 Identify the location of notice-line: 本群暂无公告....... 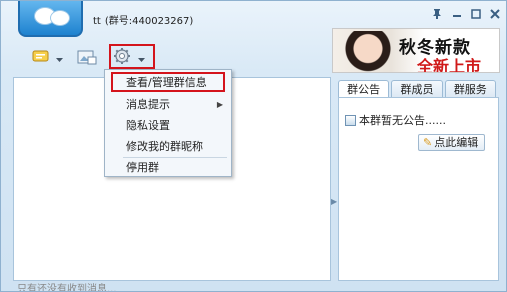
(395, 120).